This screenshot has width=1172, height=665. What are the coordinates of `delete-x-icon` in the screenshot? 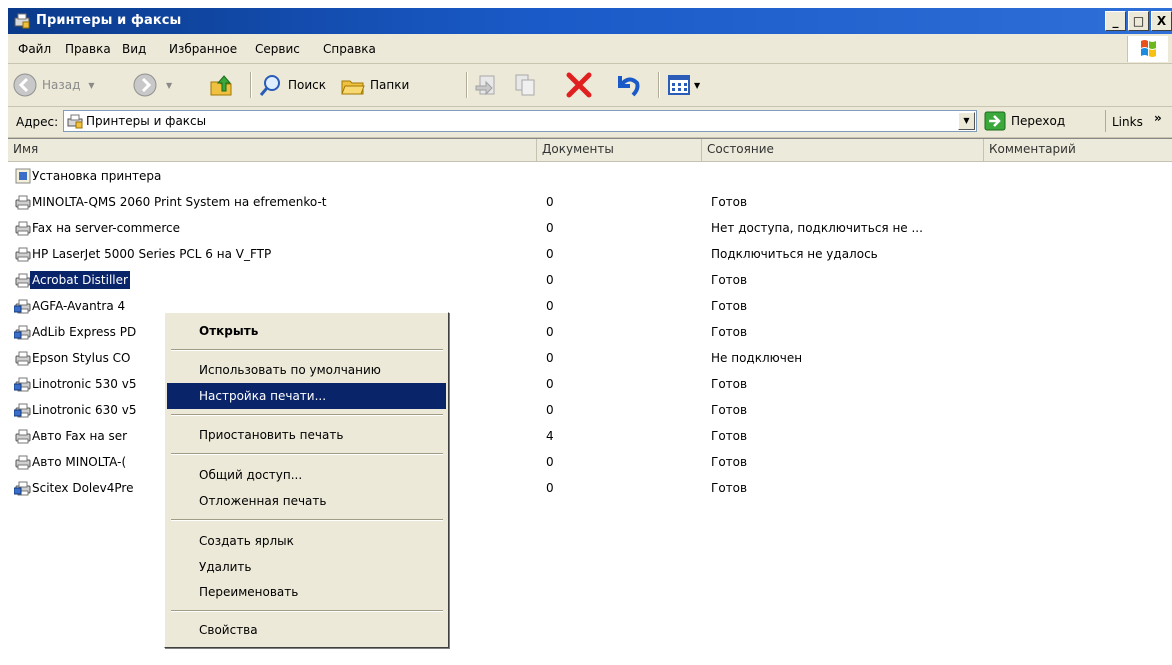 It's located at (579, 85).